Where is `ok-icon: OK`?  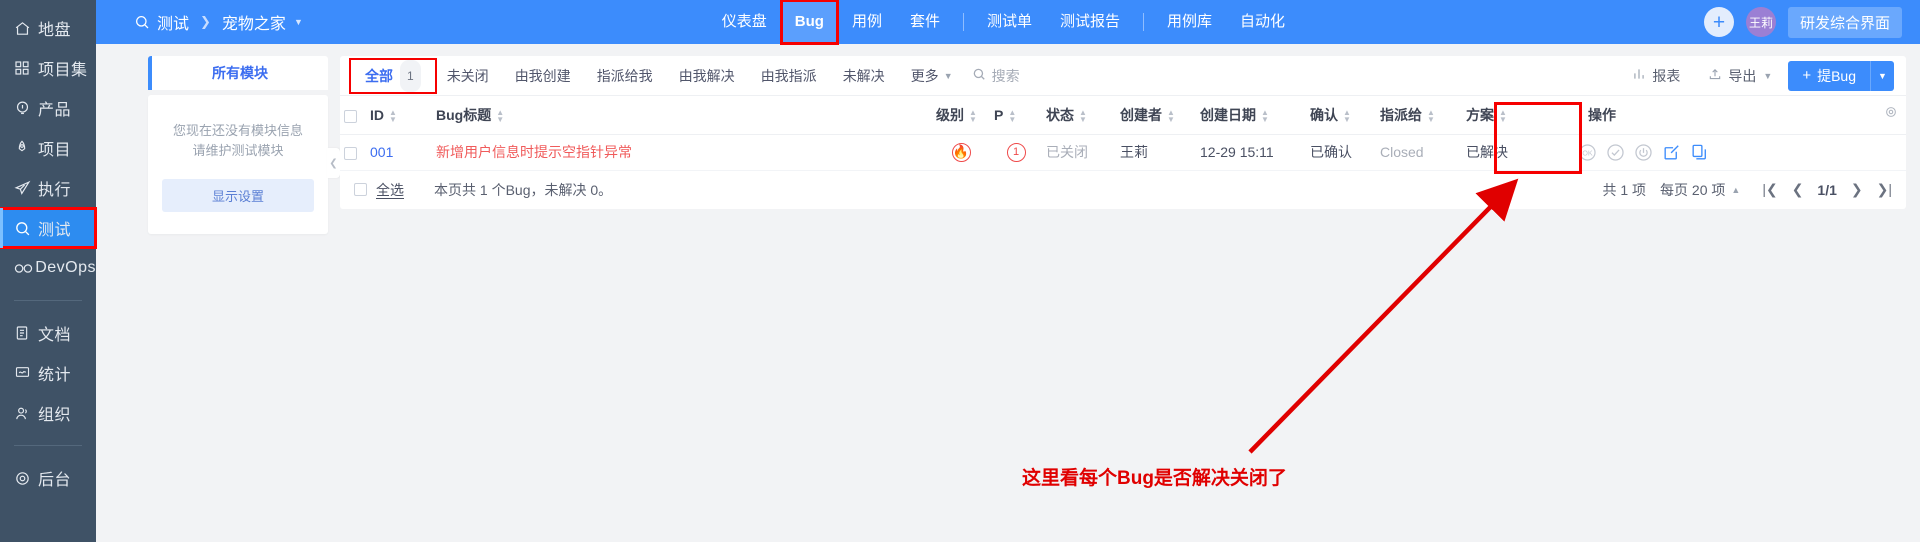 ok-icon: OK is located at coordinates (1587, 152).